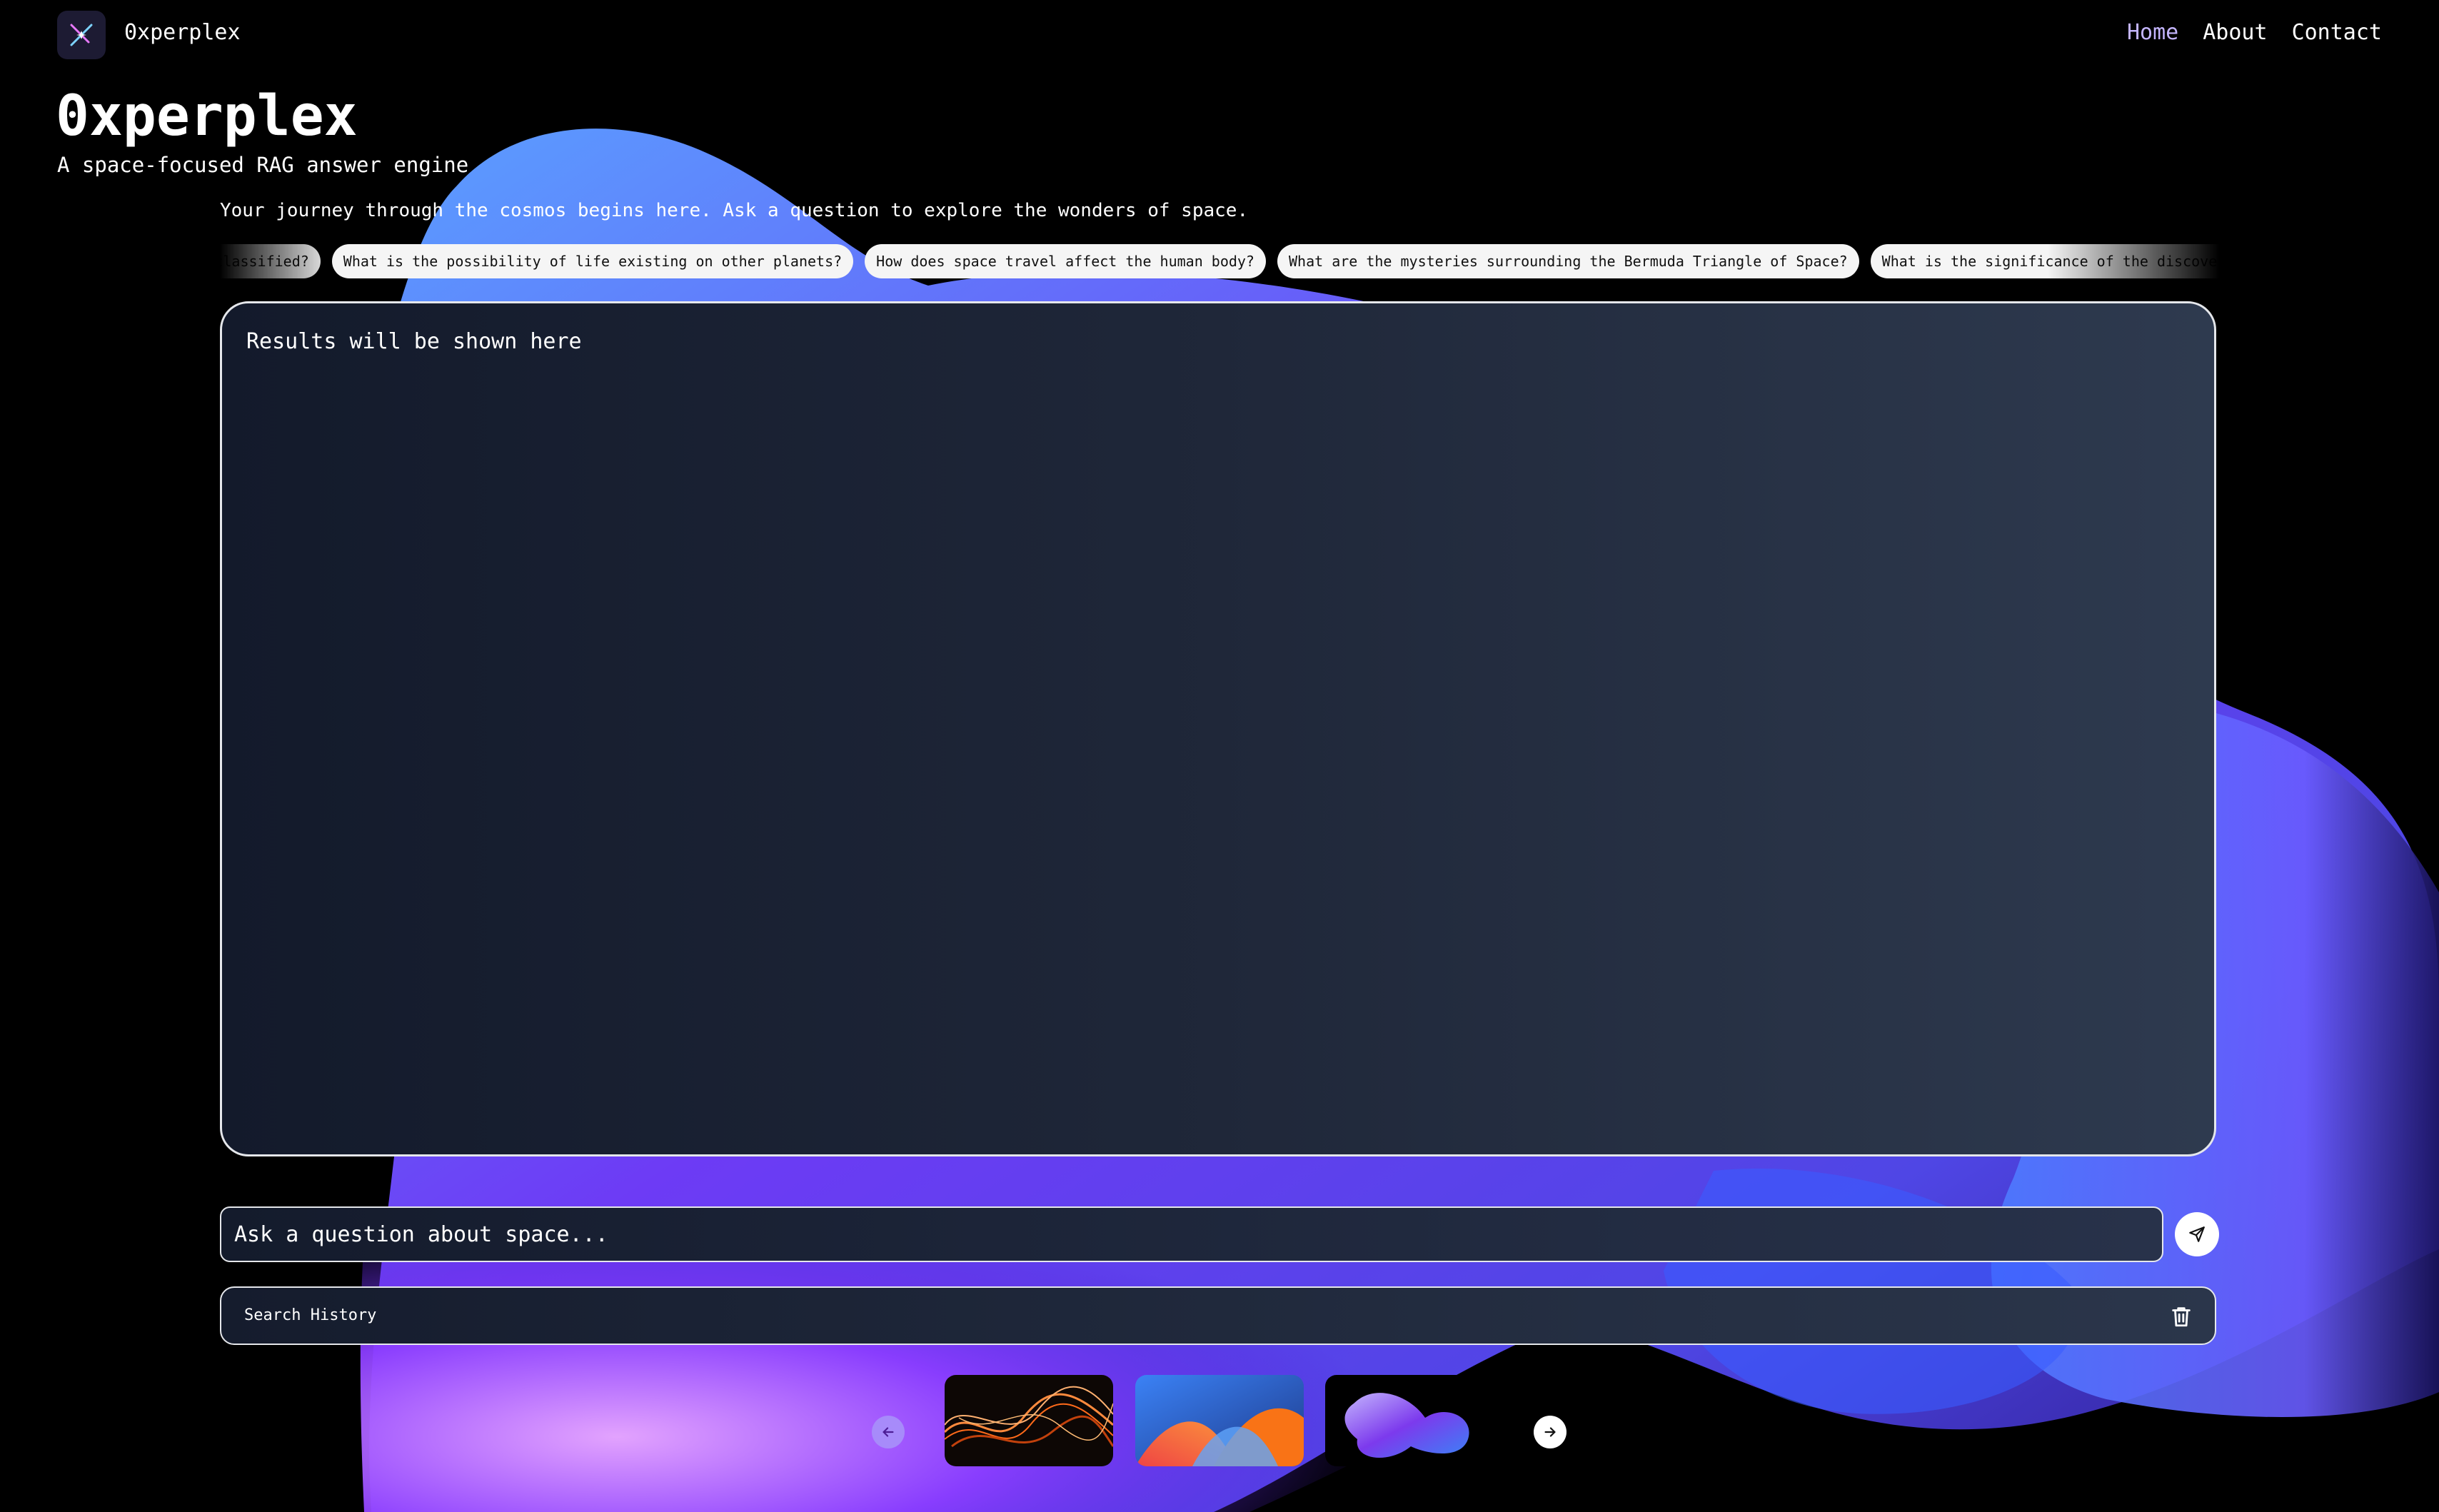 Image resolution: width=2439 pixels, height=1512 pixels. What do you see at coordinates (207, 116) in the screenshot?
I see `page-title: 0xperplex` at bounding box center [207, 116].